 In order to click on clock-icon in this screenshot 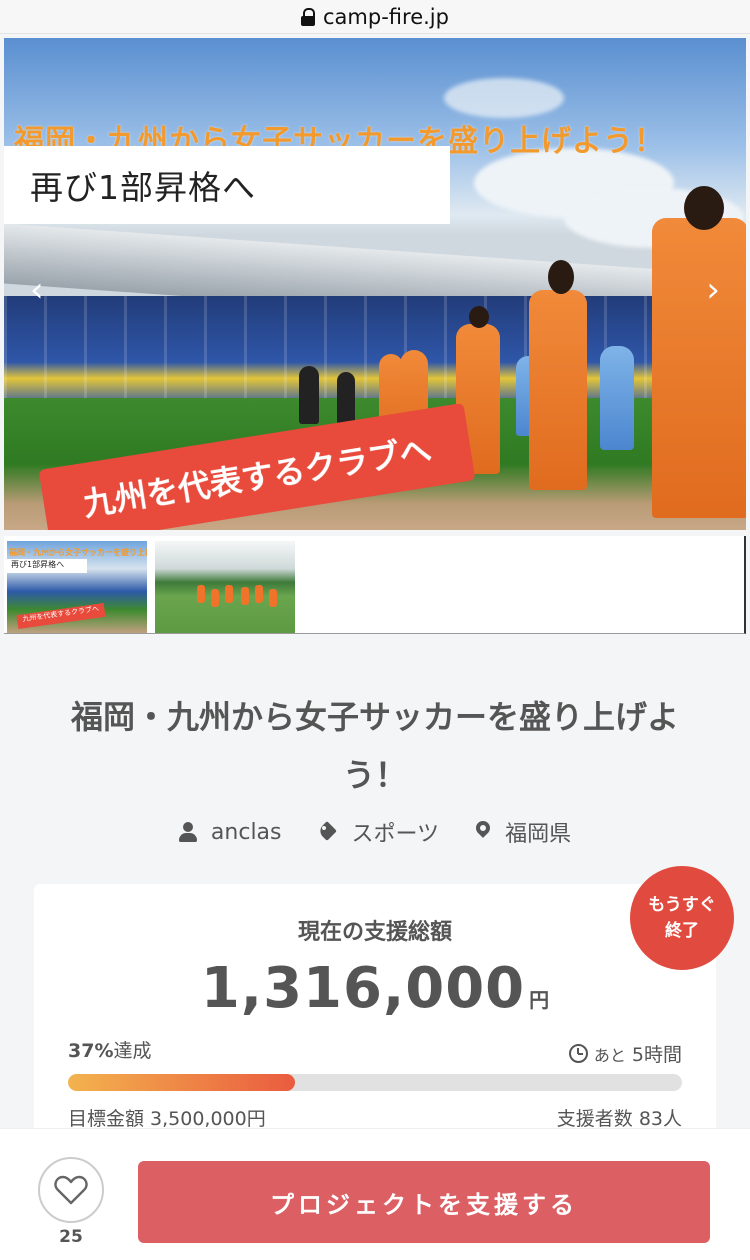, I will do `click(578, 1053)`.